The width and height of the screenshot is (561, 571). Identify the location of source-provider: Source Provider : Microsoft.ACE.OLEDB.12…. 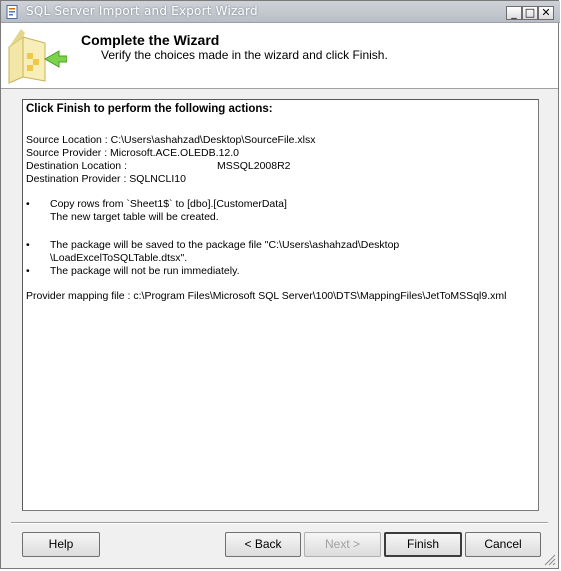
(132, 153).